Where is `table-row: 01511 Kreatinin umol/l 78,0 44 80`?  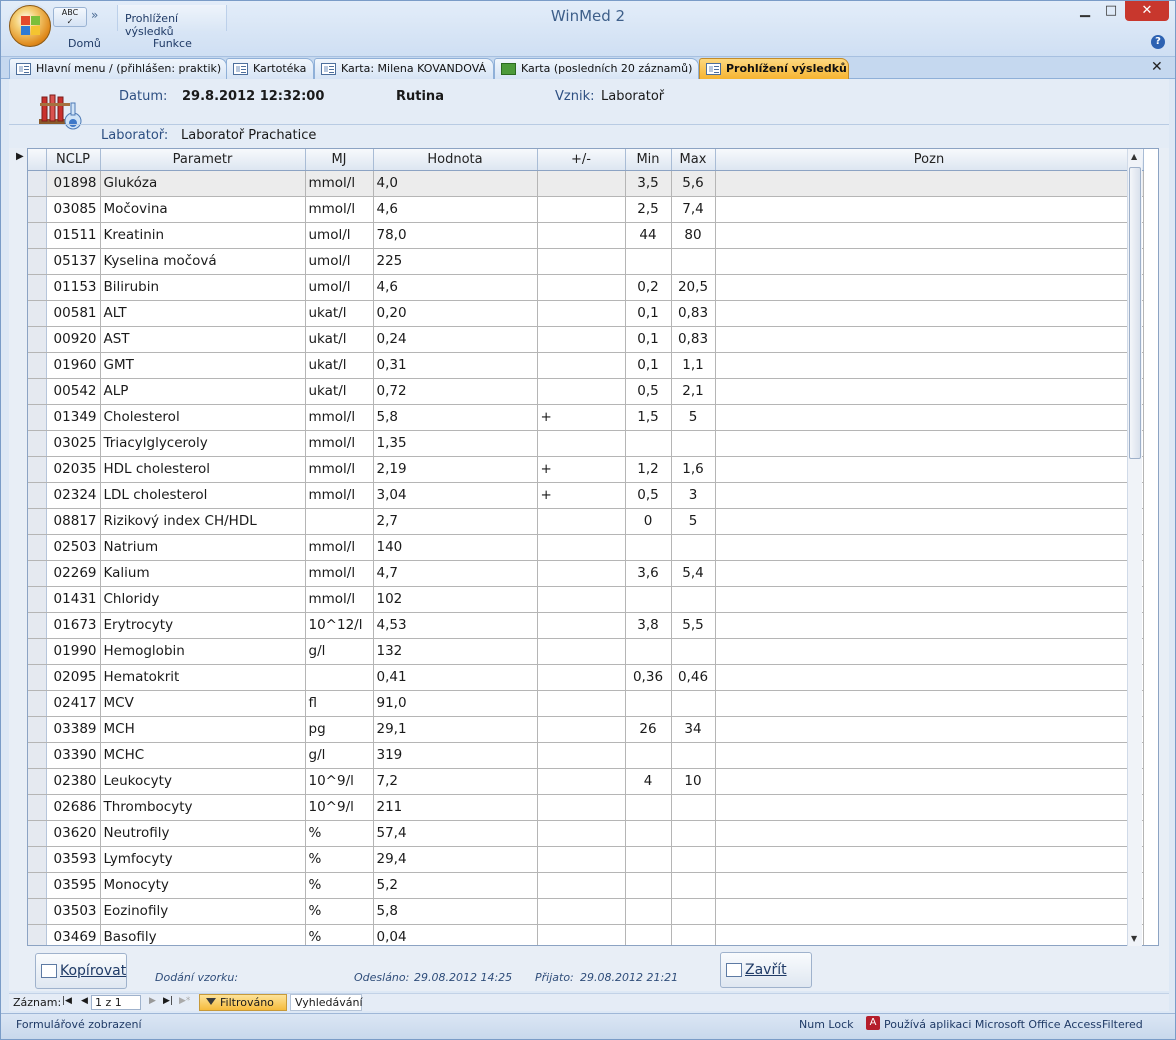 table-row: 01511 Kreatinin umol/l 78,0 44 80 is located at coordinates (586, 235).